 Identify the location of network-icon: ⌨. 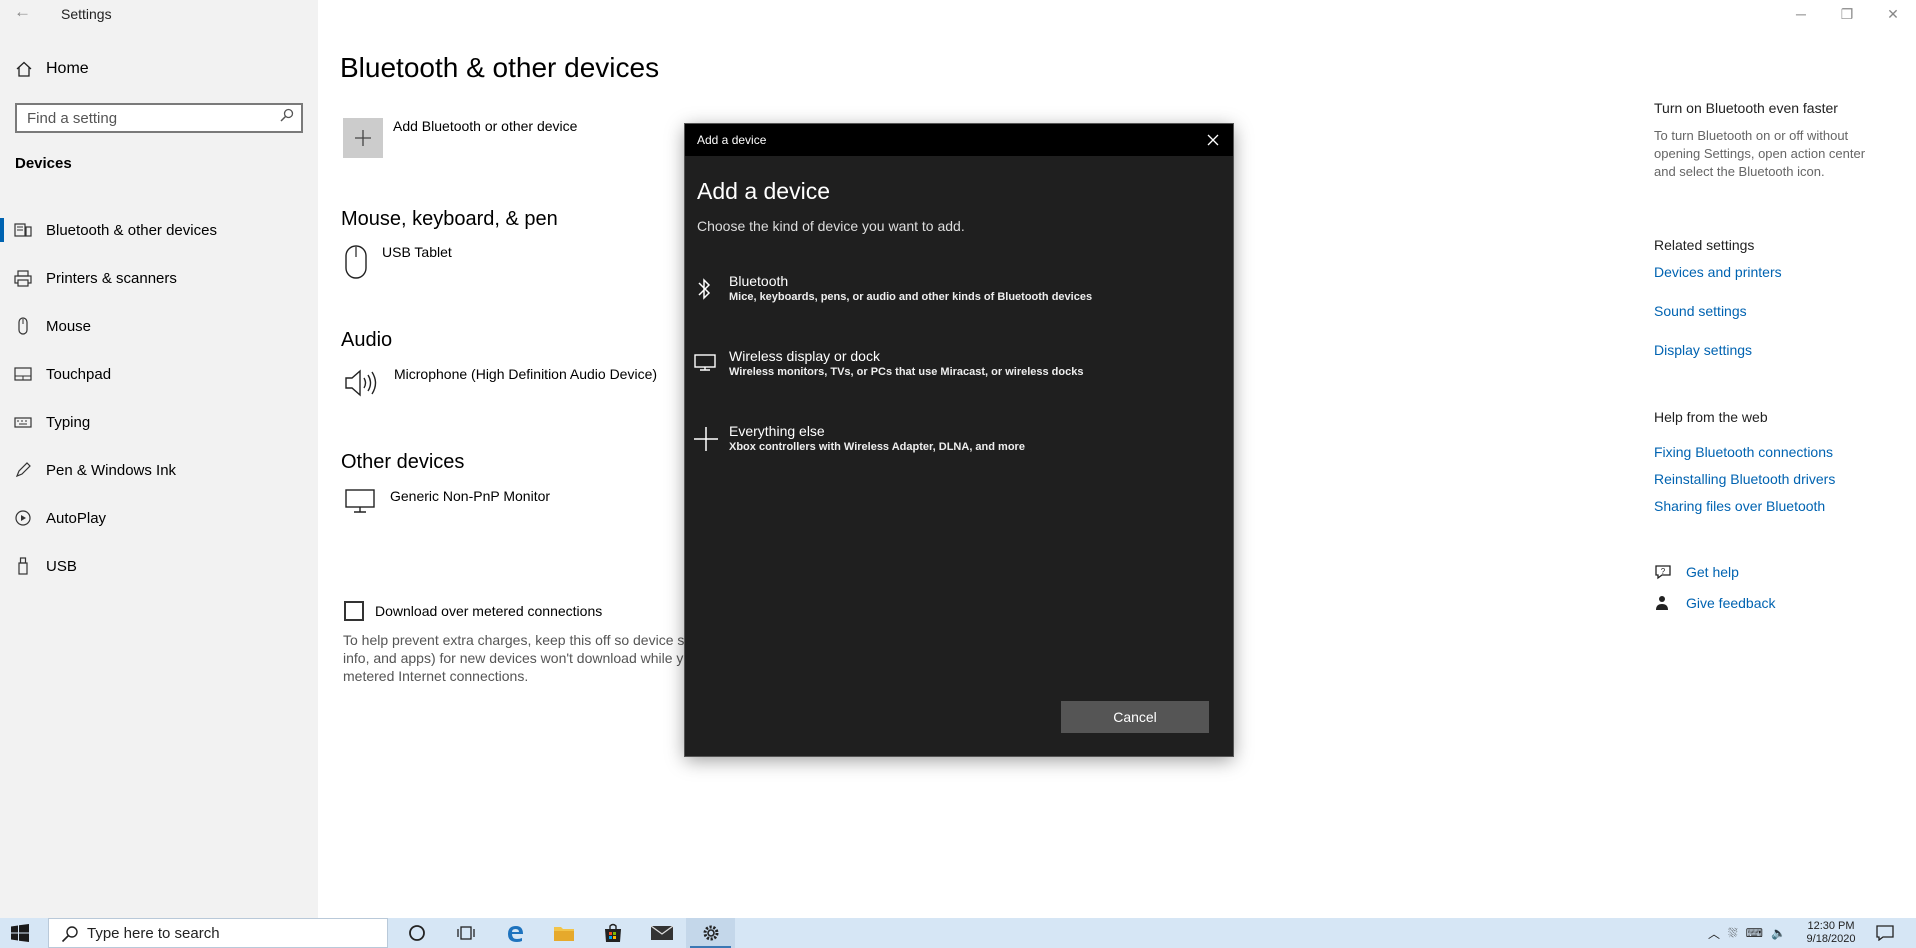
(1754, 933).